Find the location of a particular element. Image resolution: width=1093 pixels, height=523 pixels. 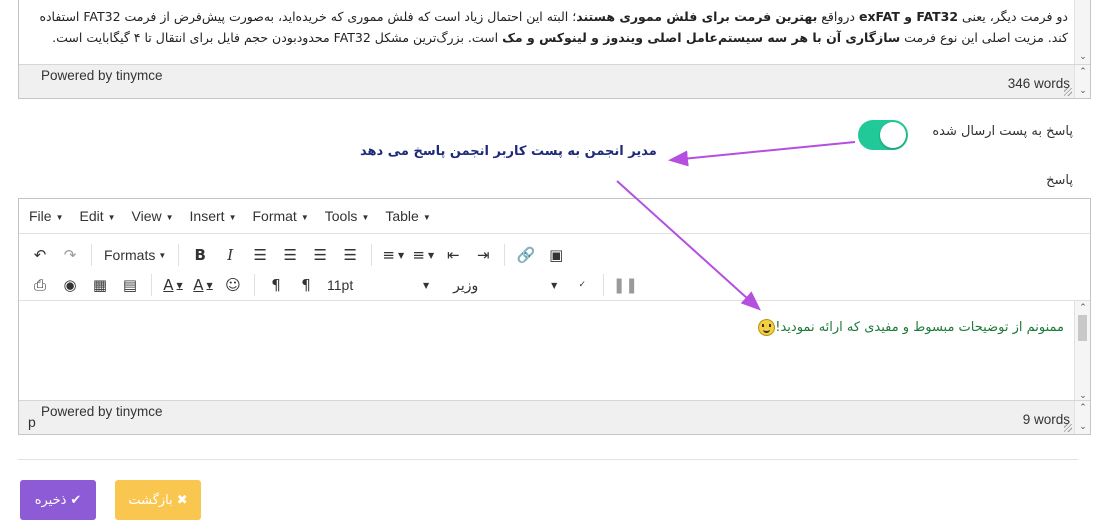

pagebreak-icon: ❚❚ is located at coordinates (625, 285).